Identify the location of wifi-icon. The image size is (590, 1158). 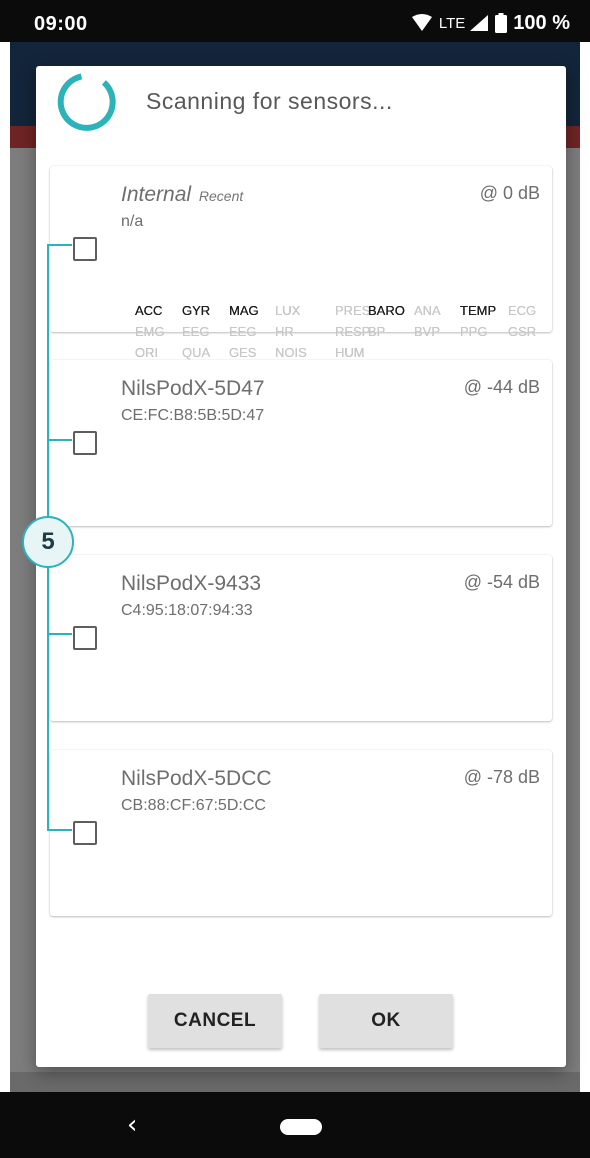
(421, 22).